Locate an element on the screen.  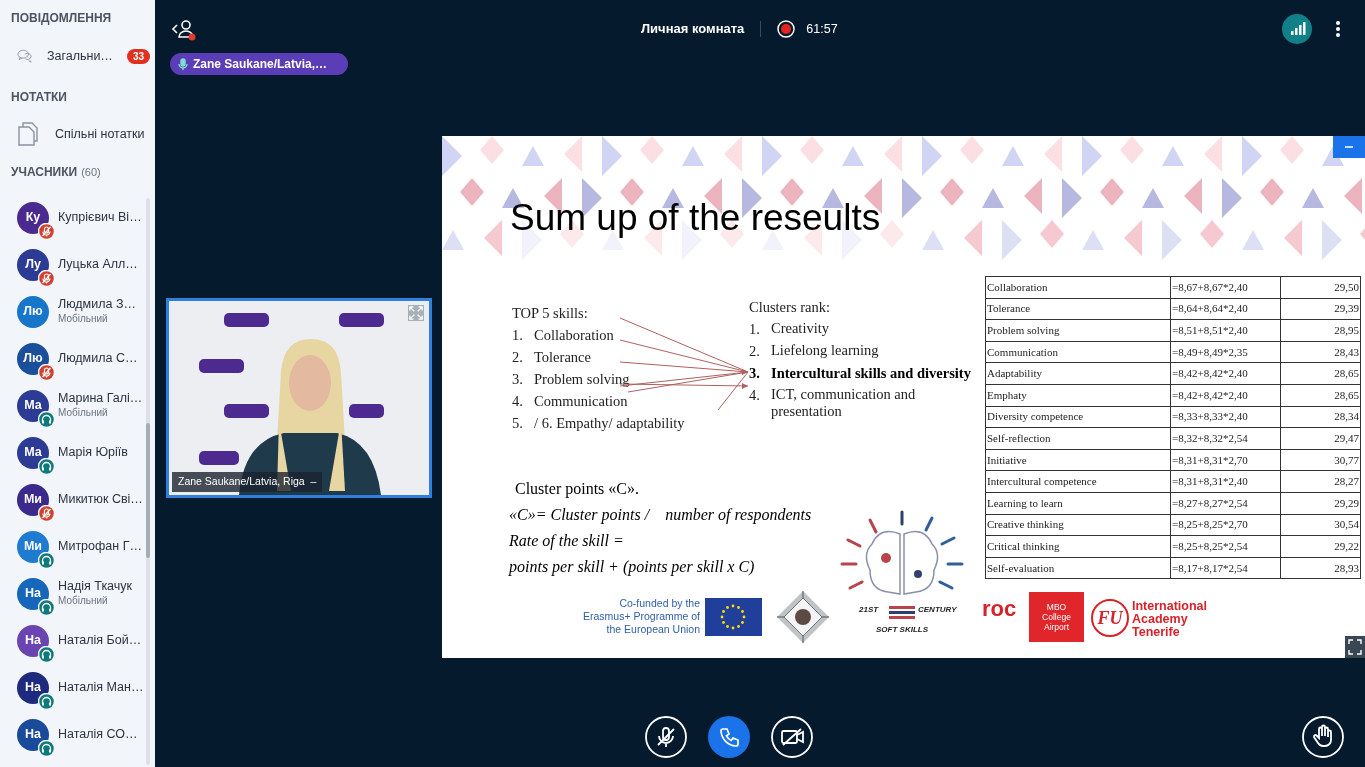
video-name-label: Zane Saukane/Latvia, Riga – is located at coordinates (247, 482).